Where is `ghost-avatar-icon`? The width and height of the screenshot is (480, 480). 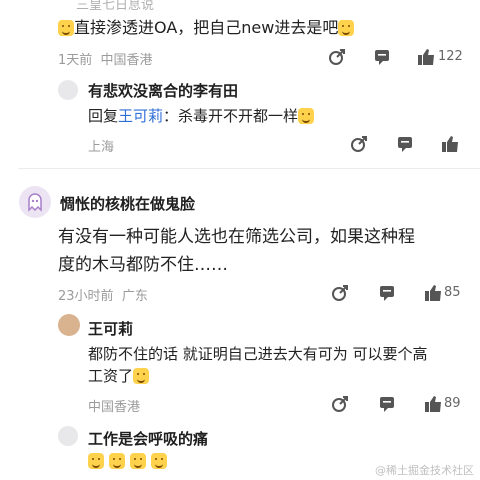
ghost-avatar-icon is located at coordinates (35, 202).